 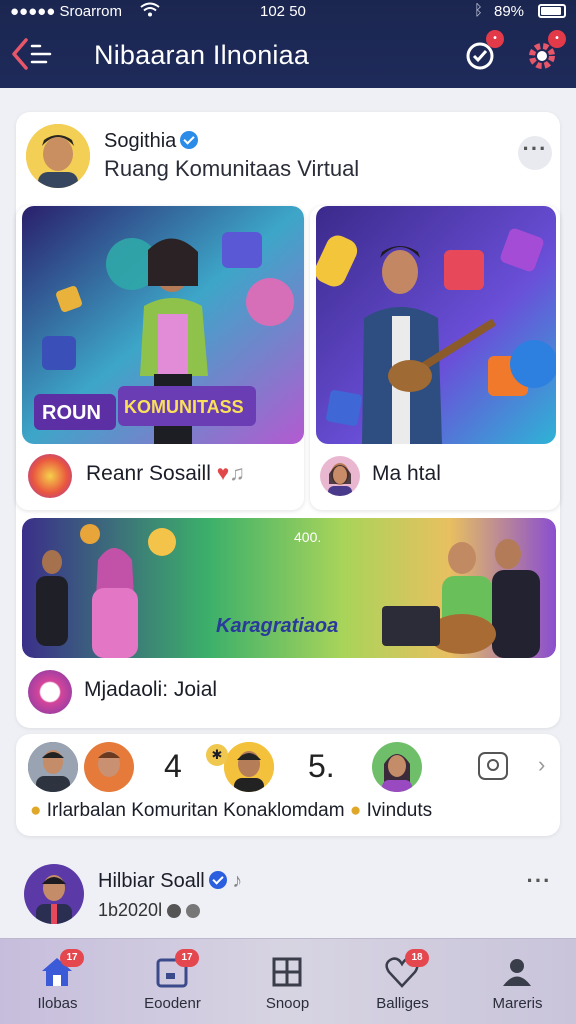 I want to click on nav-label: Balliges, so click(x=402, y=1003).